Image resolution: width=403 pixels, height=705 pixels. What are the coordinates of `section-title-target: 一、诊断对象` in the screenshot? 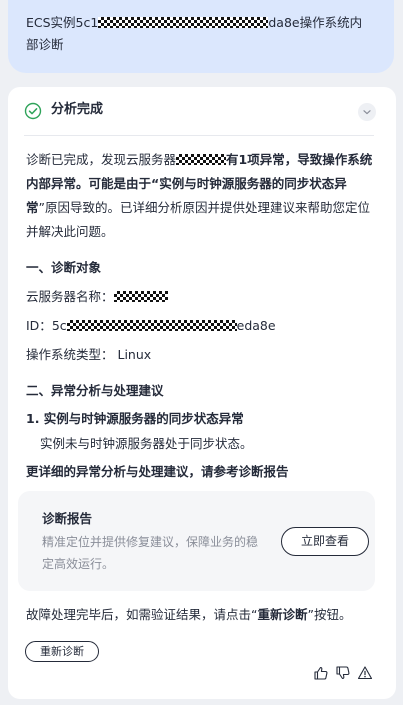 It's located at (64, 267).